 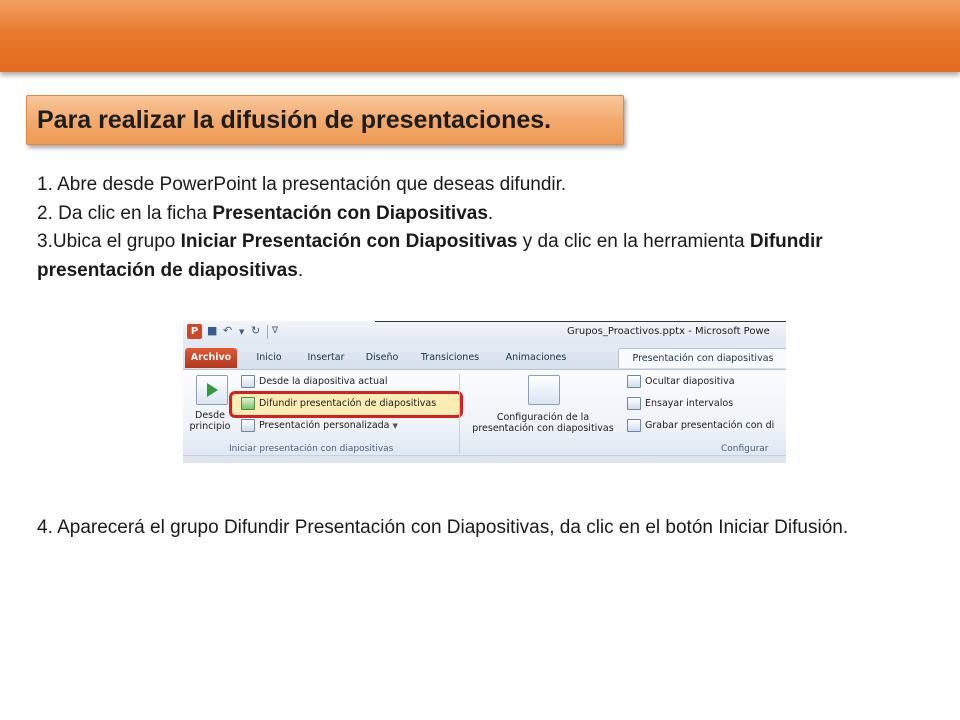 What do you see at coordinates (324, 425) in the screenshot?
I see `presentacion-personalizada-label: Presentación personalizada` at bounding box center [324, 425].